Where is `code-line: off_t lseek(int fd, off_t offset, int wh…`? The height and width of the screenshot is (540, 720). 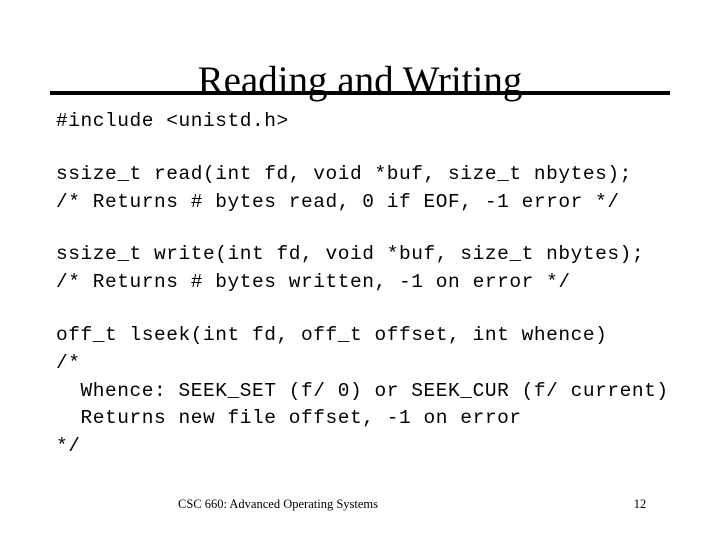
code-line: off_t lseek(int fd, off_t offset, int wh… is located at coordinates (332, 334).